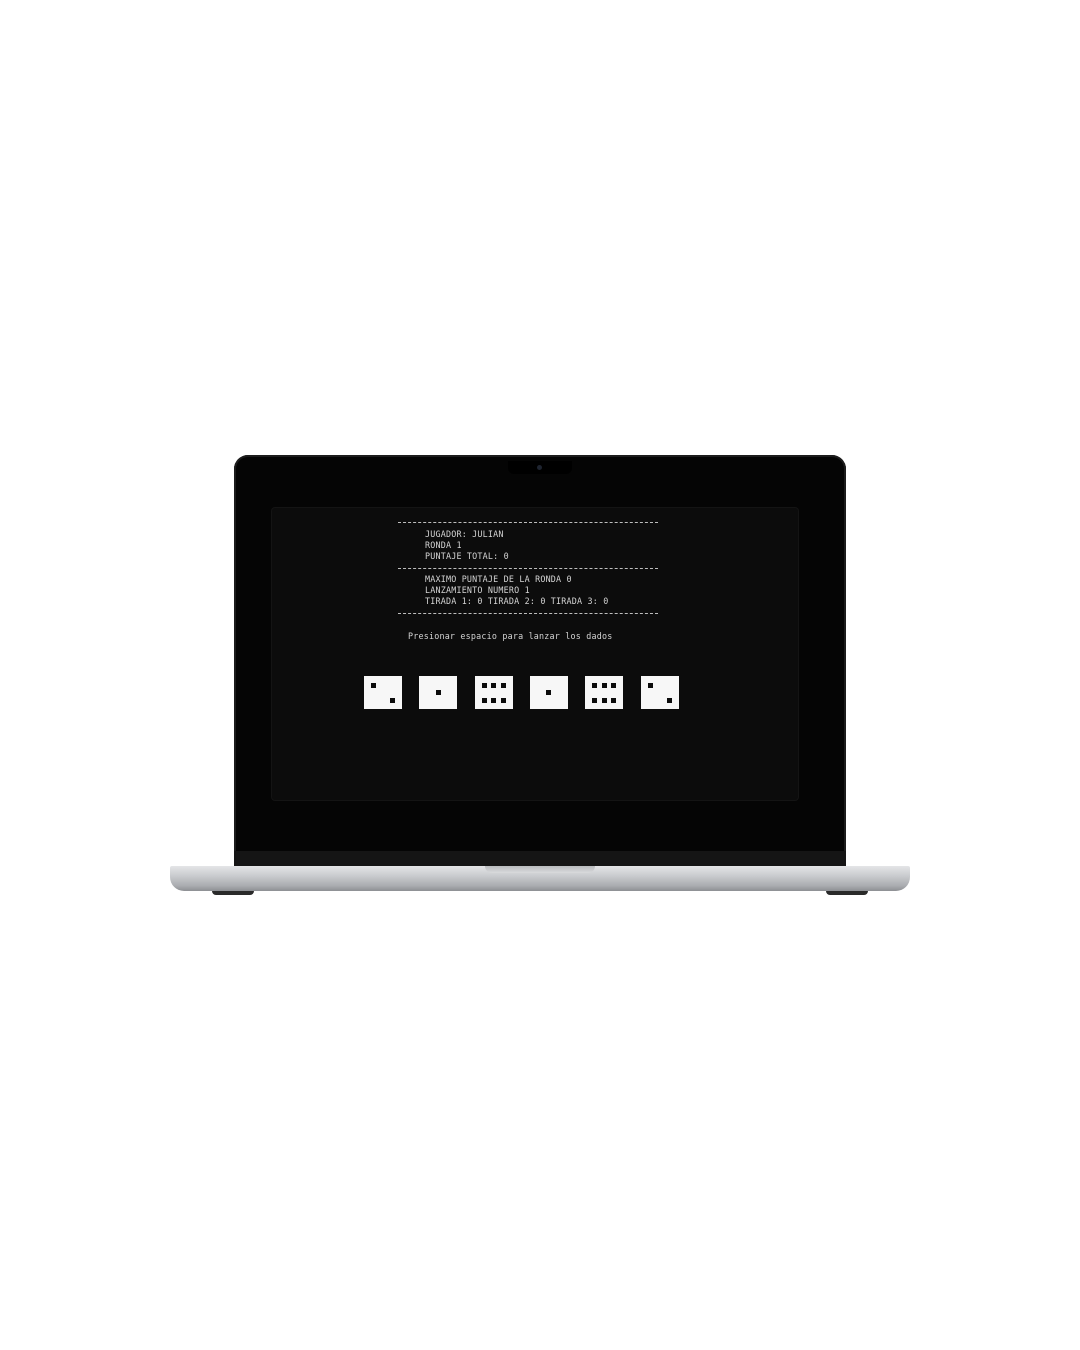 This screenshot has width=1080, height=1350. Describe the element at coordinates (540, 878) in the screenshot. I see `laptop-base` at that location.